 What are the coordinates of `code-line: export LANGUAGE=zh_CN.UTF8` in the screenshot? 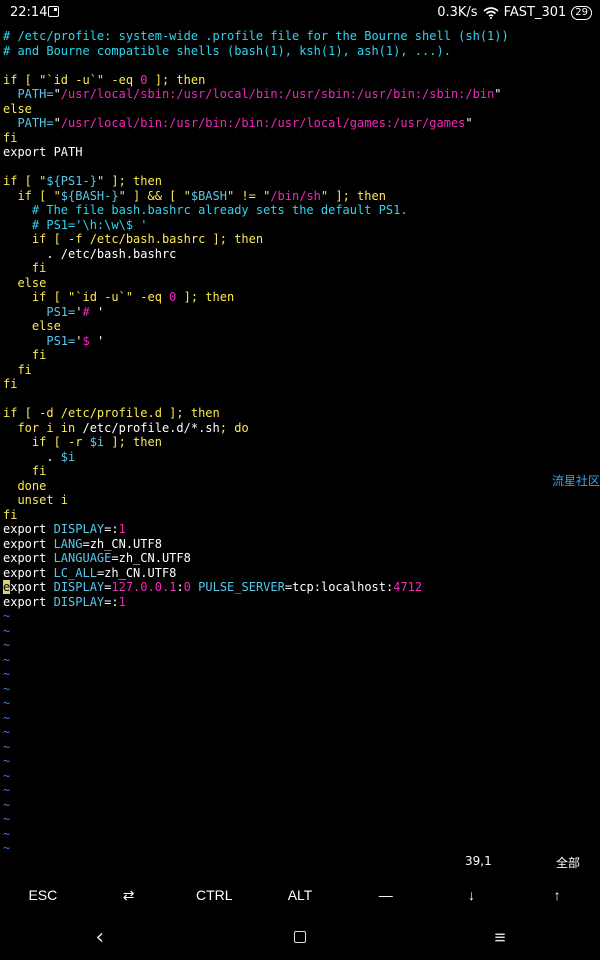 It's located at (301, 558).